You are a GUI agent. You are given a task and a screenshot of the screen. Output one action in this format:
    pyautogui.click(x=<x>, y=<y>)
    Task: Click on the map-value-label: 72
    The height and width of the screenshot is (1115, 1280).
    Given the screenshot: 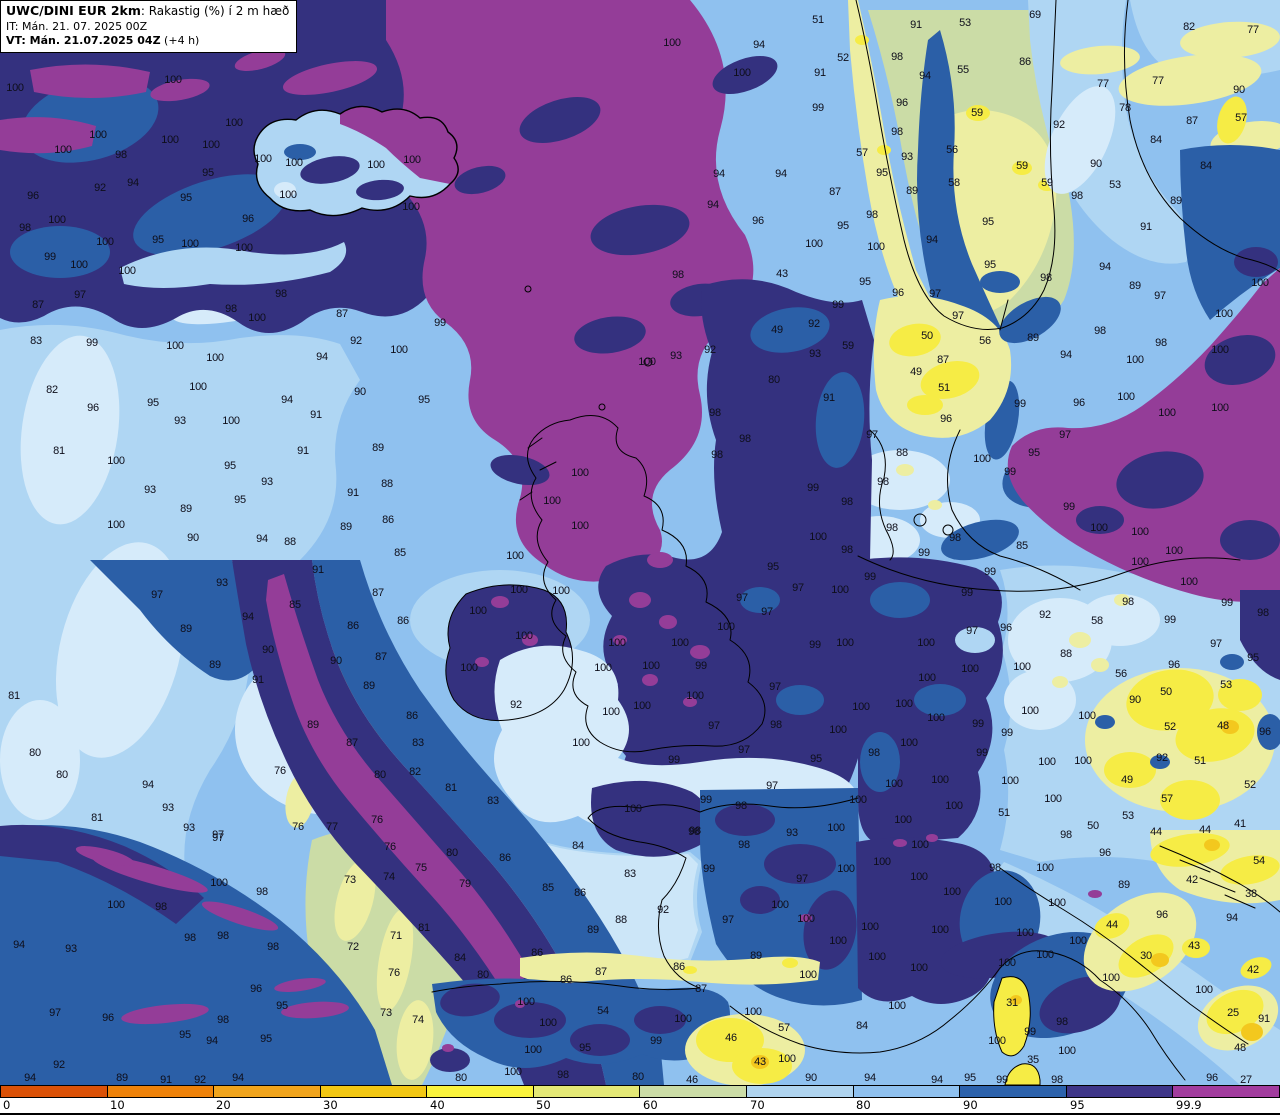 What is the action you would take?
    pyautogui.click(x=353, y=947)
    